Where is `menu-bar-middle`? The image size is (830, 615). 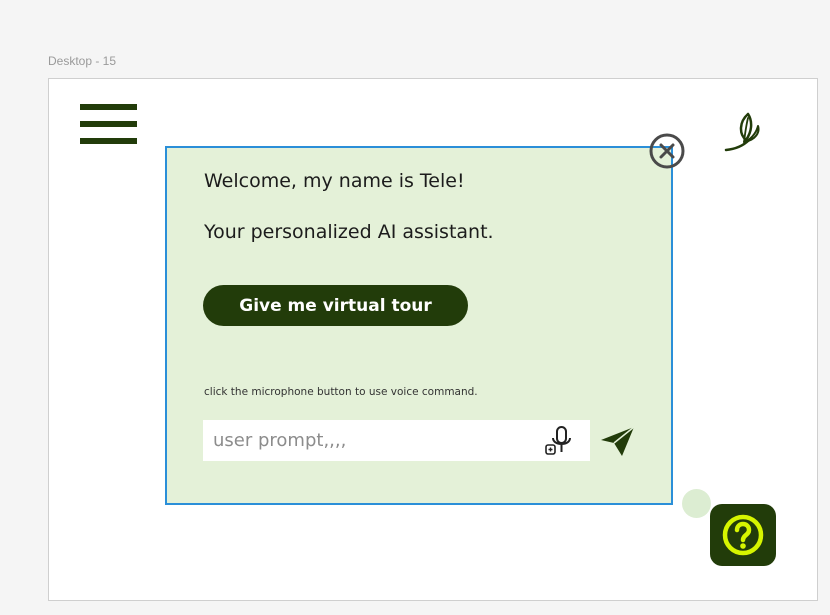
menu-bar-middle is located at coordinates (108, 124).